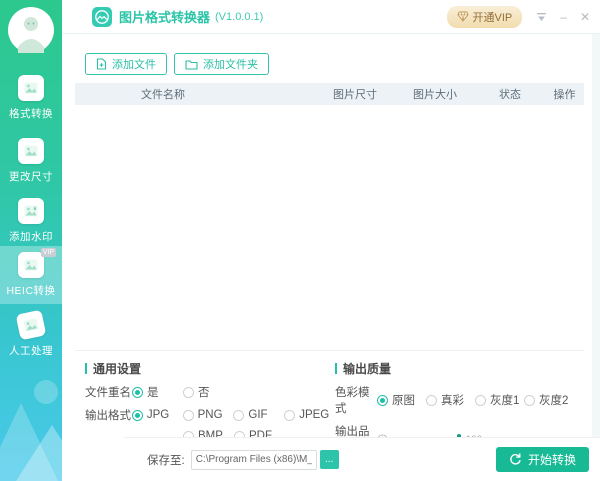  I want to click on start-convert-label: 开始转换, so click(551, 460).